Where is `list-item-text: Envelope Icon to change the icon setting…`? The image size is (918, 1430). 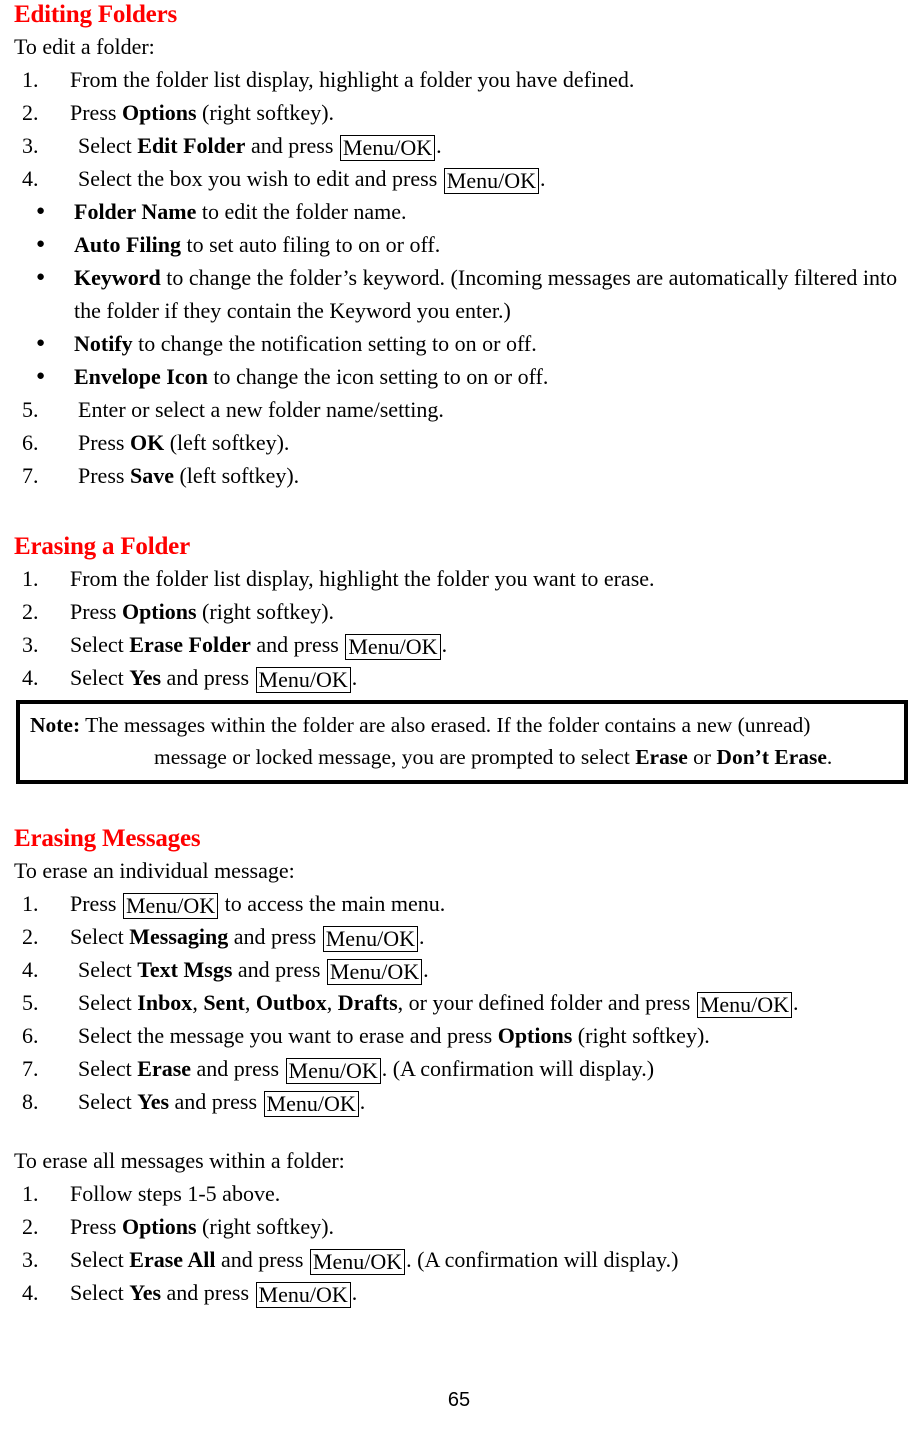 list-item-text: Envelope Icon to change the icon setting… is located at coordinates (311, 376).